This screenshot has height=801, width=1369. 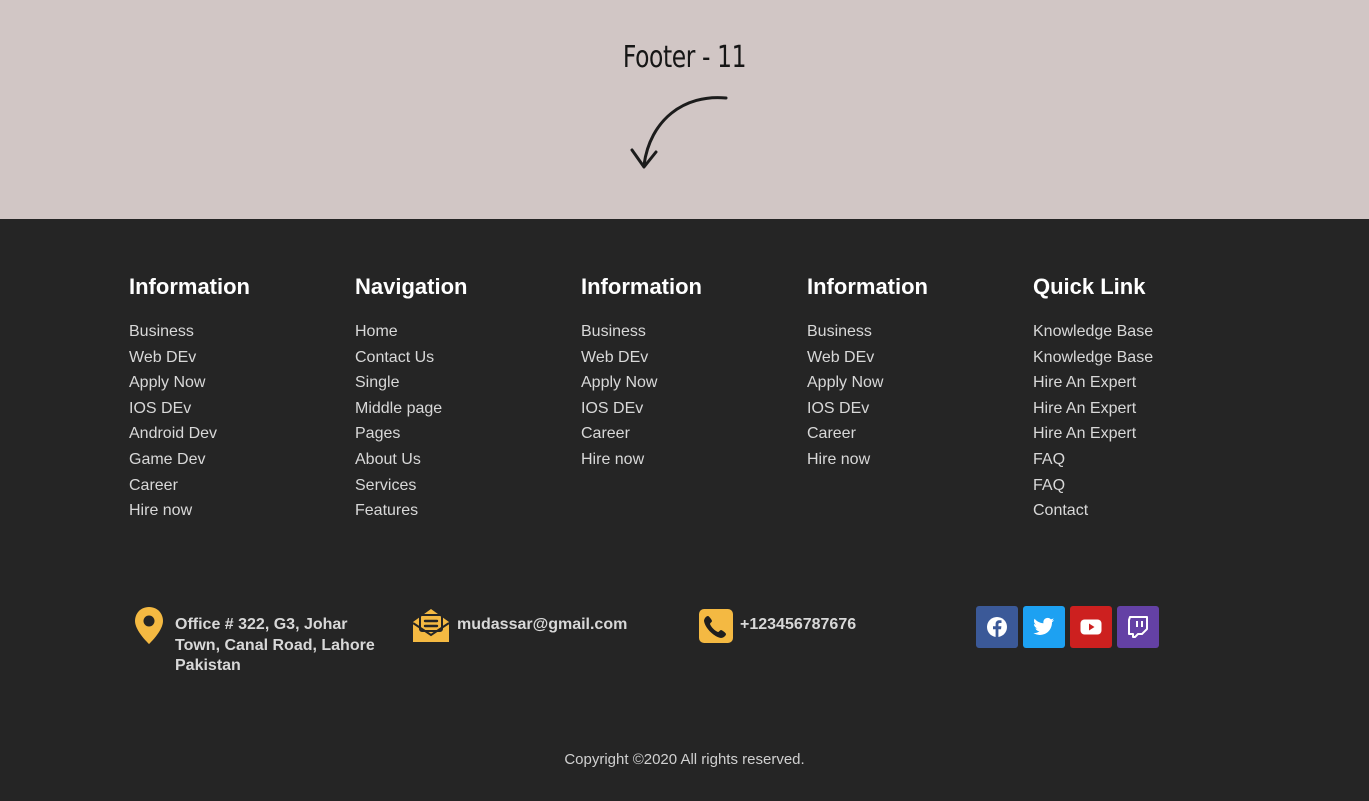 What do you see at coordinates (465, 434) in the screenshot?
I see `footer-link-pages: Pages` at bounding box center [465, 434].